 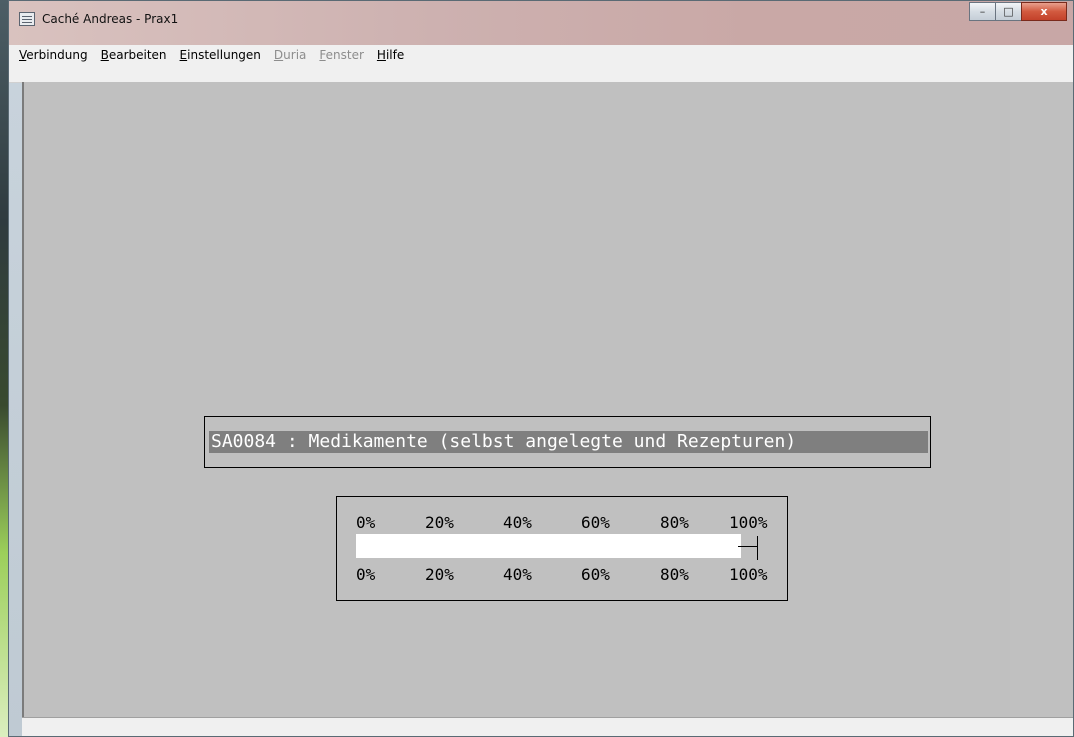 What do you see at coordinates (134, 55) in the screenshot?
I see `menu-bearbeiten: Bearbeiten` at bounding box center [134, 55].